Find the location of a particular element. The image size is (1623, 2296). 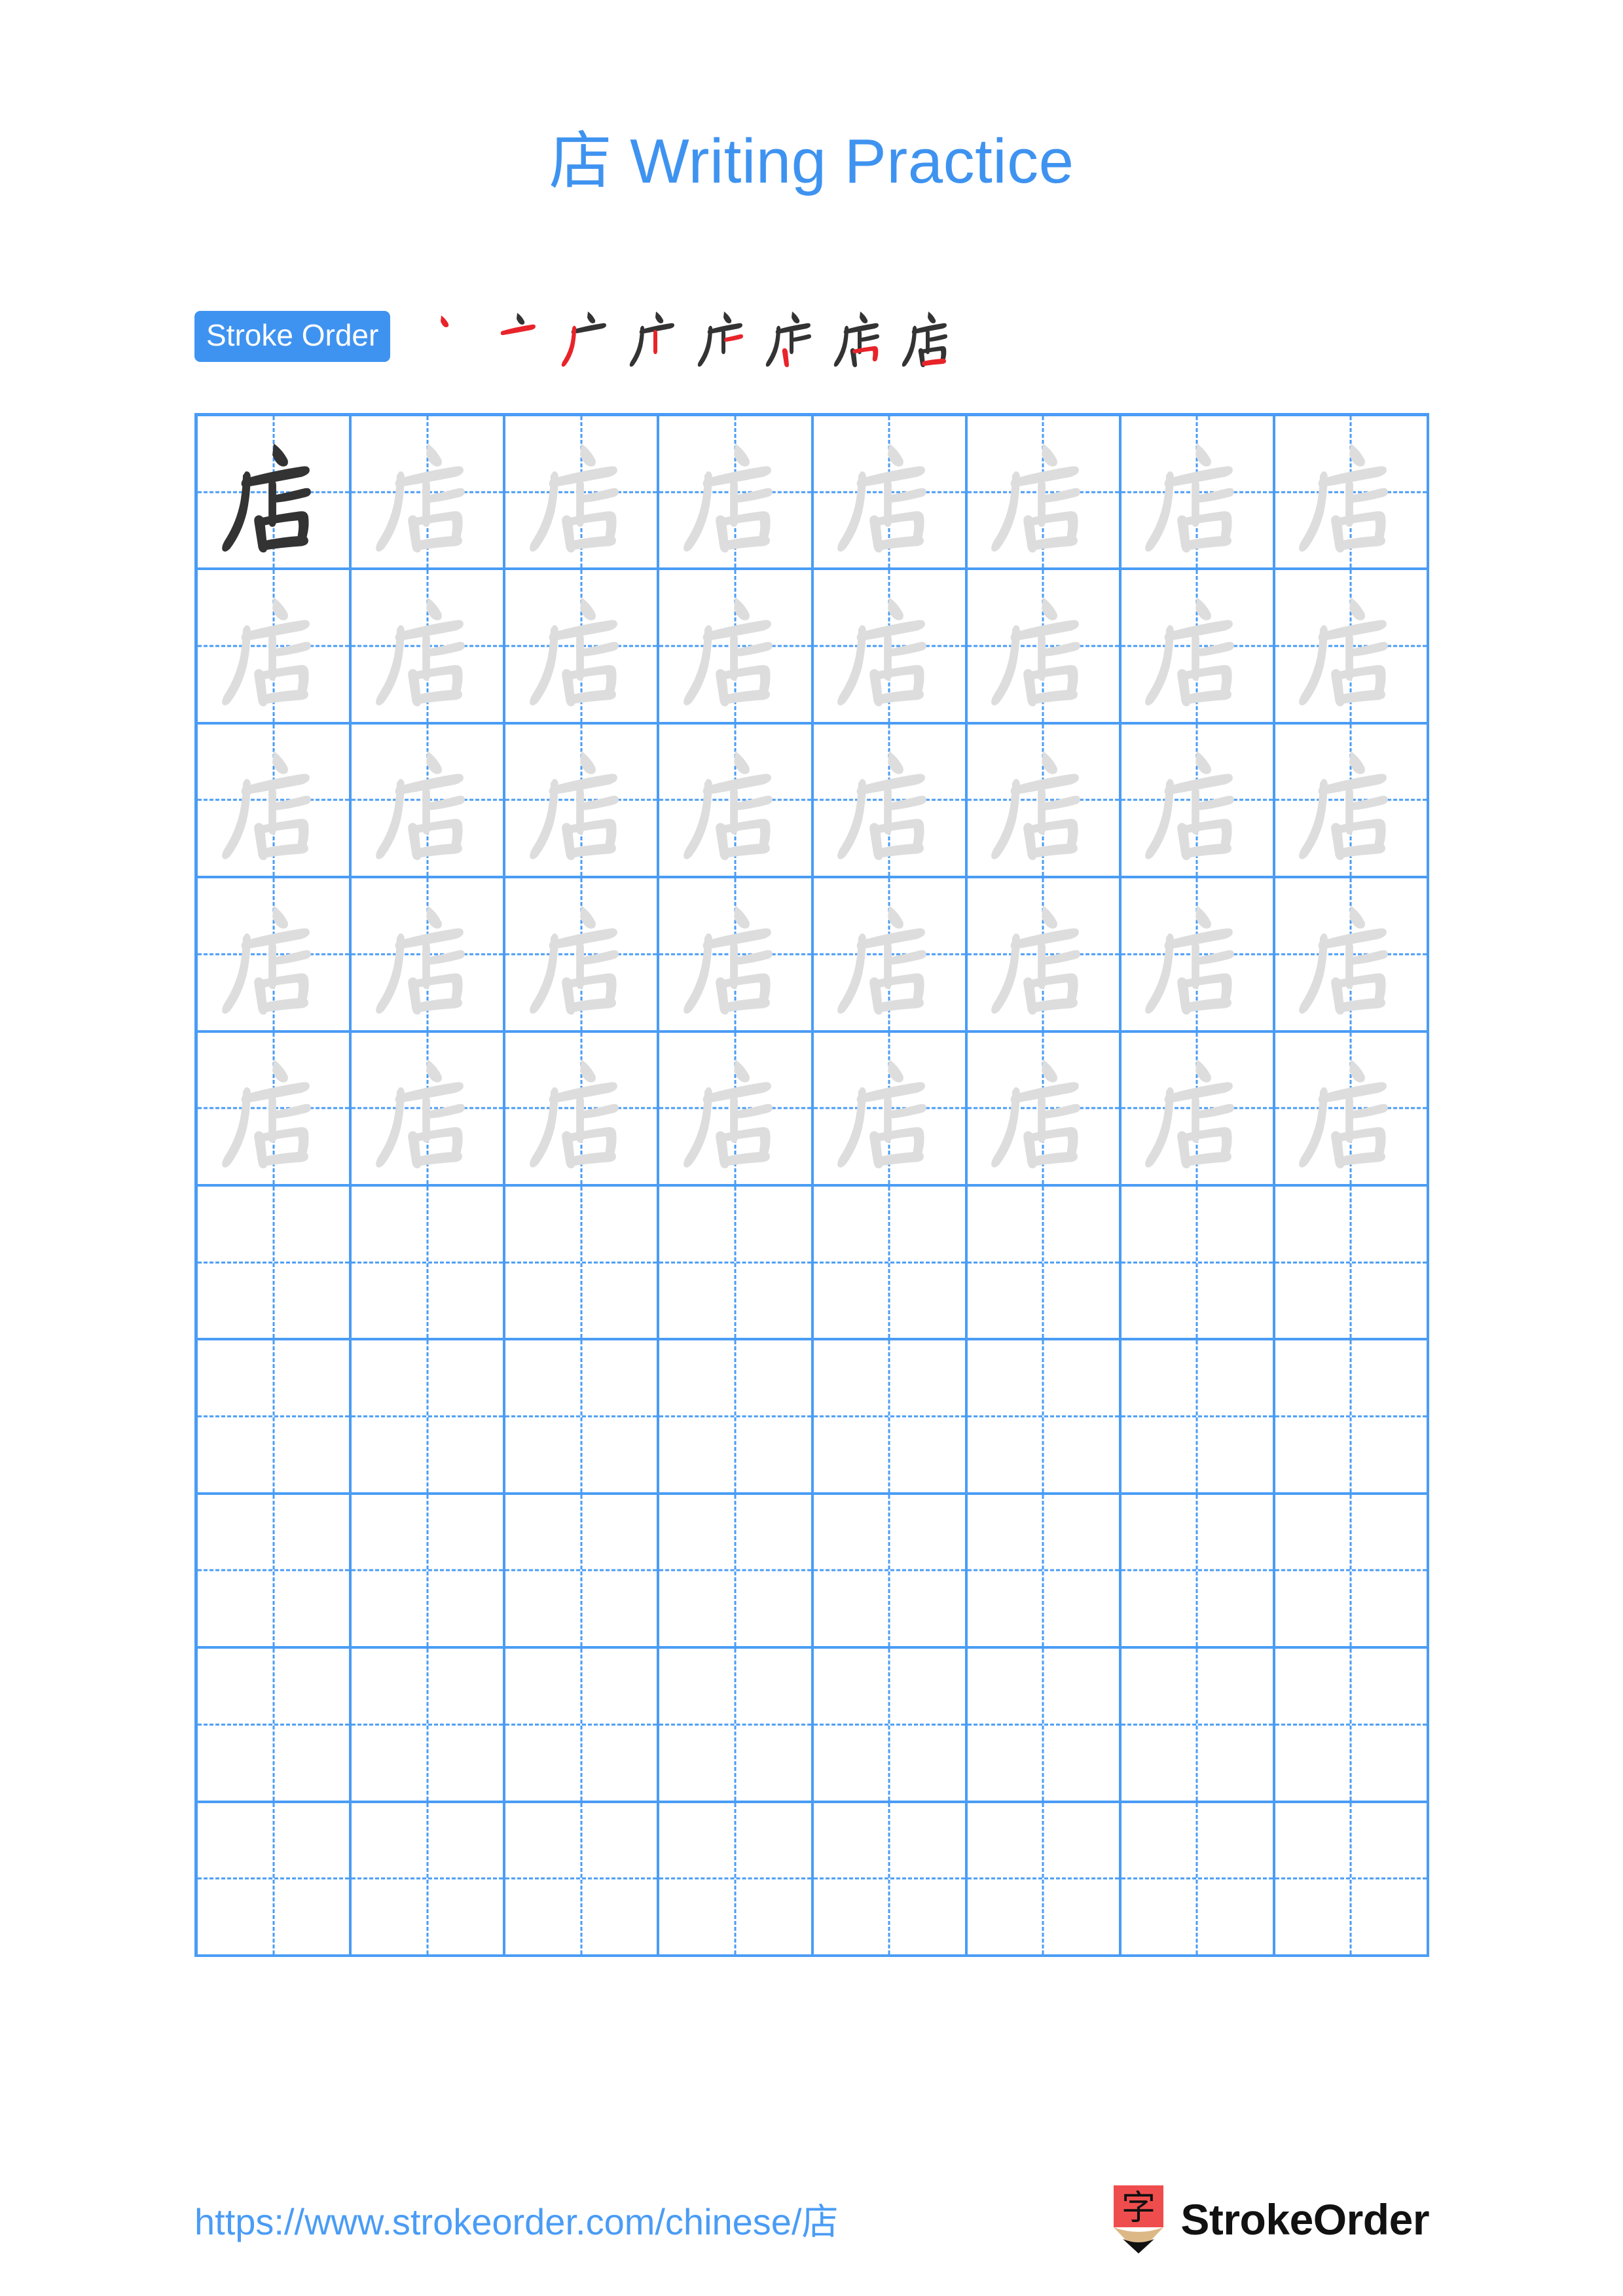

stroke-order-steps is located at coordinates (691, 336).